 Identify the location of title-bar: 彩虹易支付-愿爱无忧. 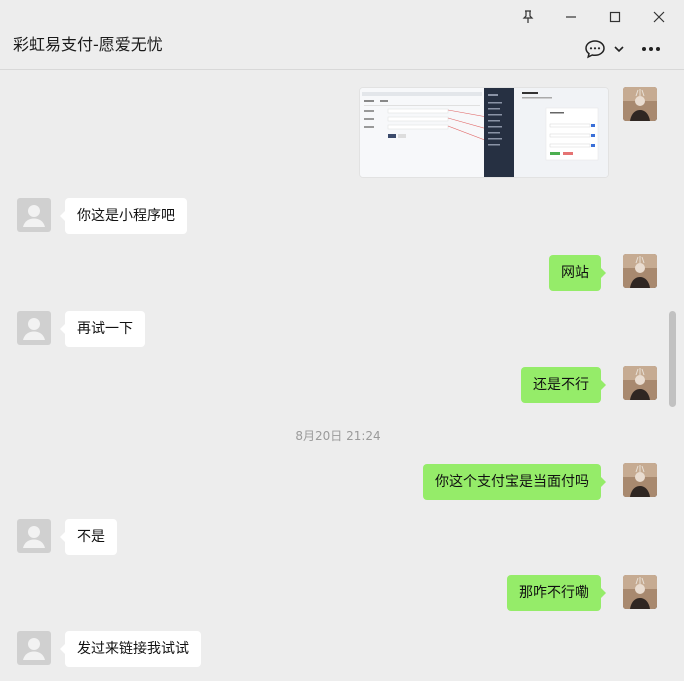
(342, 35).